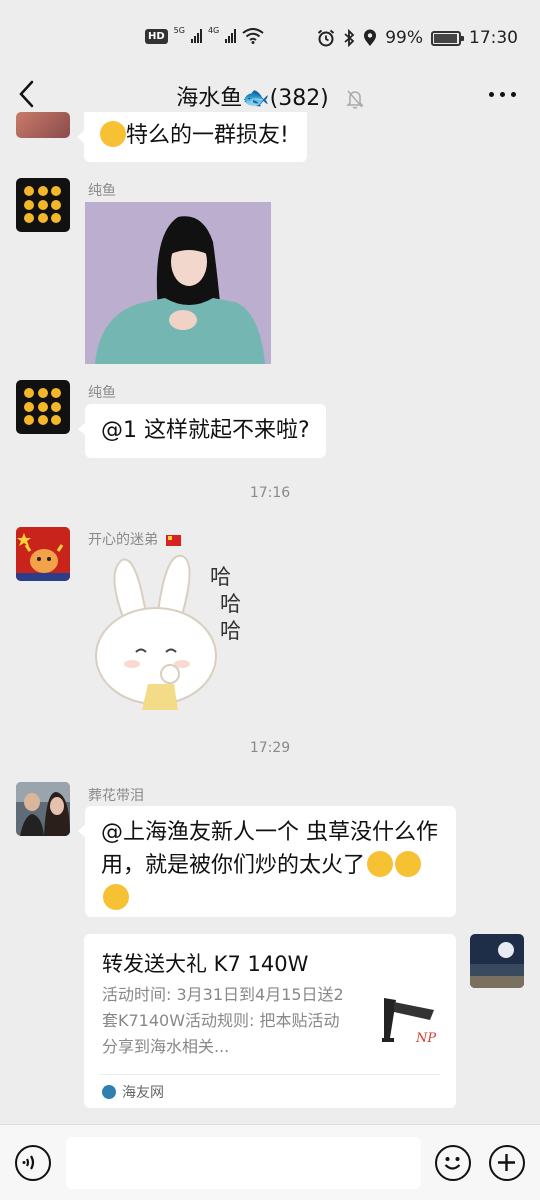 The image size is (540, 1200). I want to click on battery-percent: 99%, so click(404, 38).